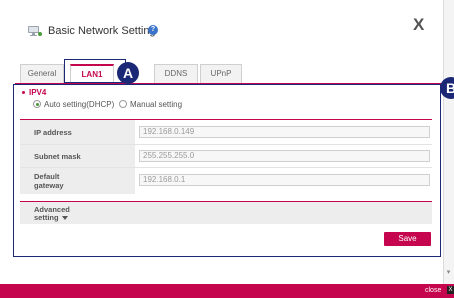  I want to click on manual-setting-radio, so click(123, 104).